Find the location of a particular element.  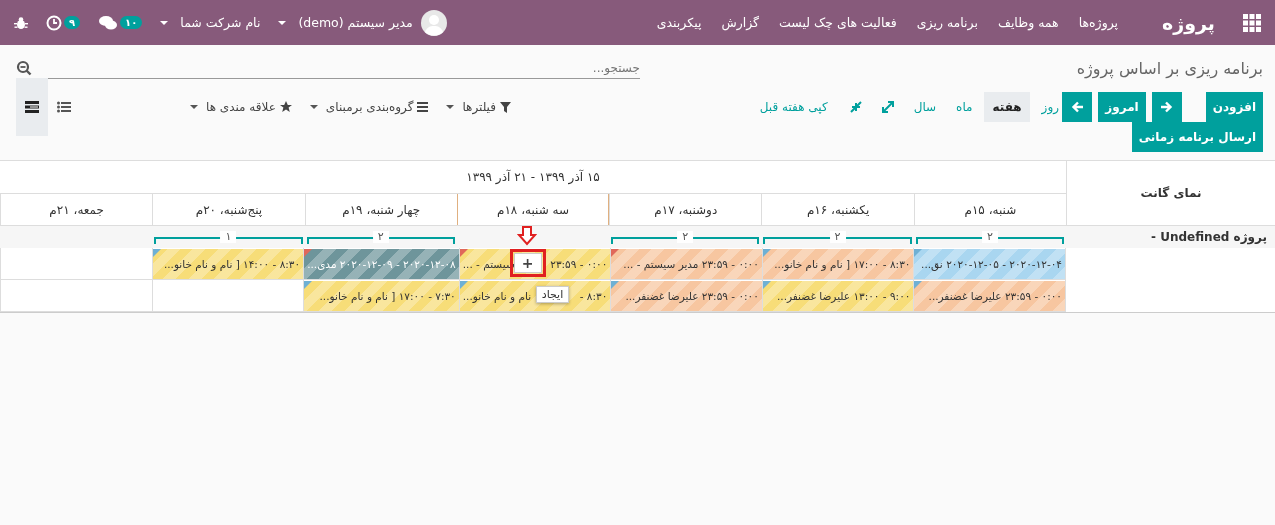

pill-count: ۱ is located at coordinates (228, 237).